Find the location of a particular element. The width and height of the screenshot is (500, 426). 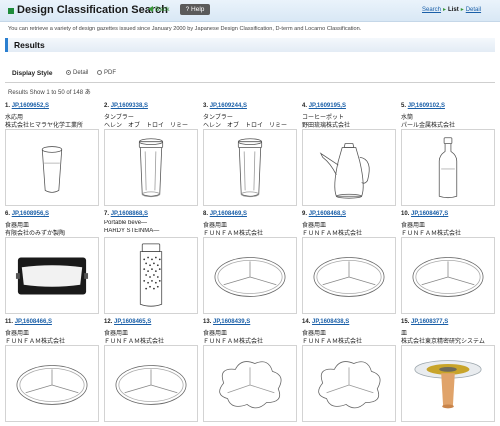

step-detail: Detail is located at coordinates (473, 10).